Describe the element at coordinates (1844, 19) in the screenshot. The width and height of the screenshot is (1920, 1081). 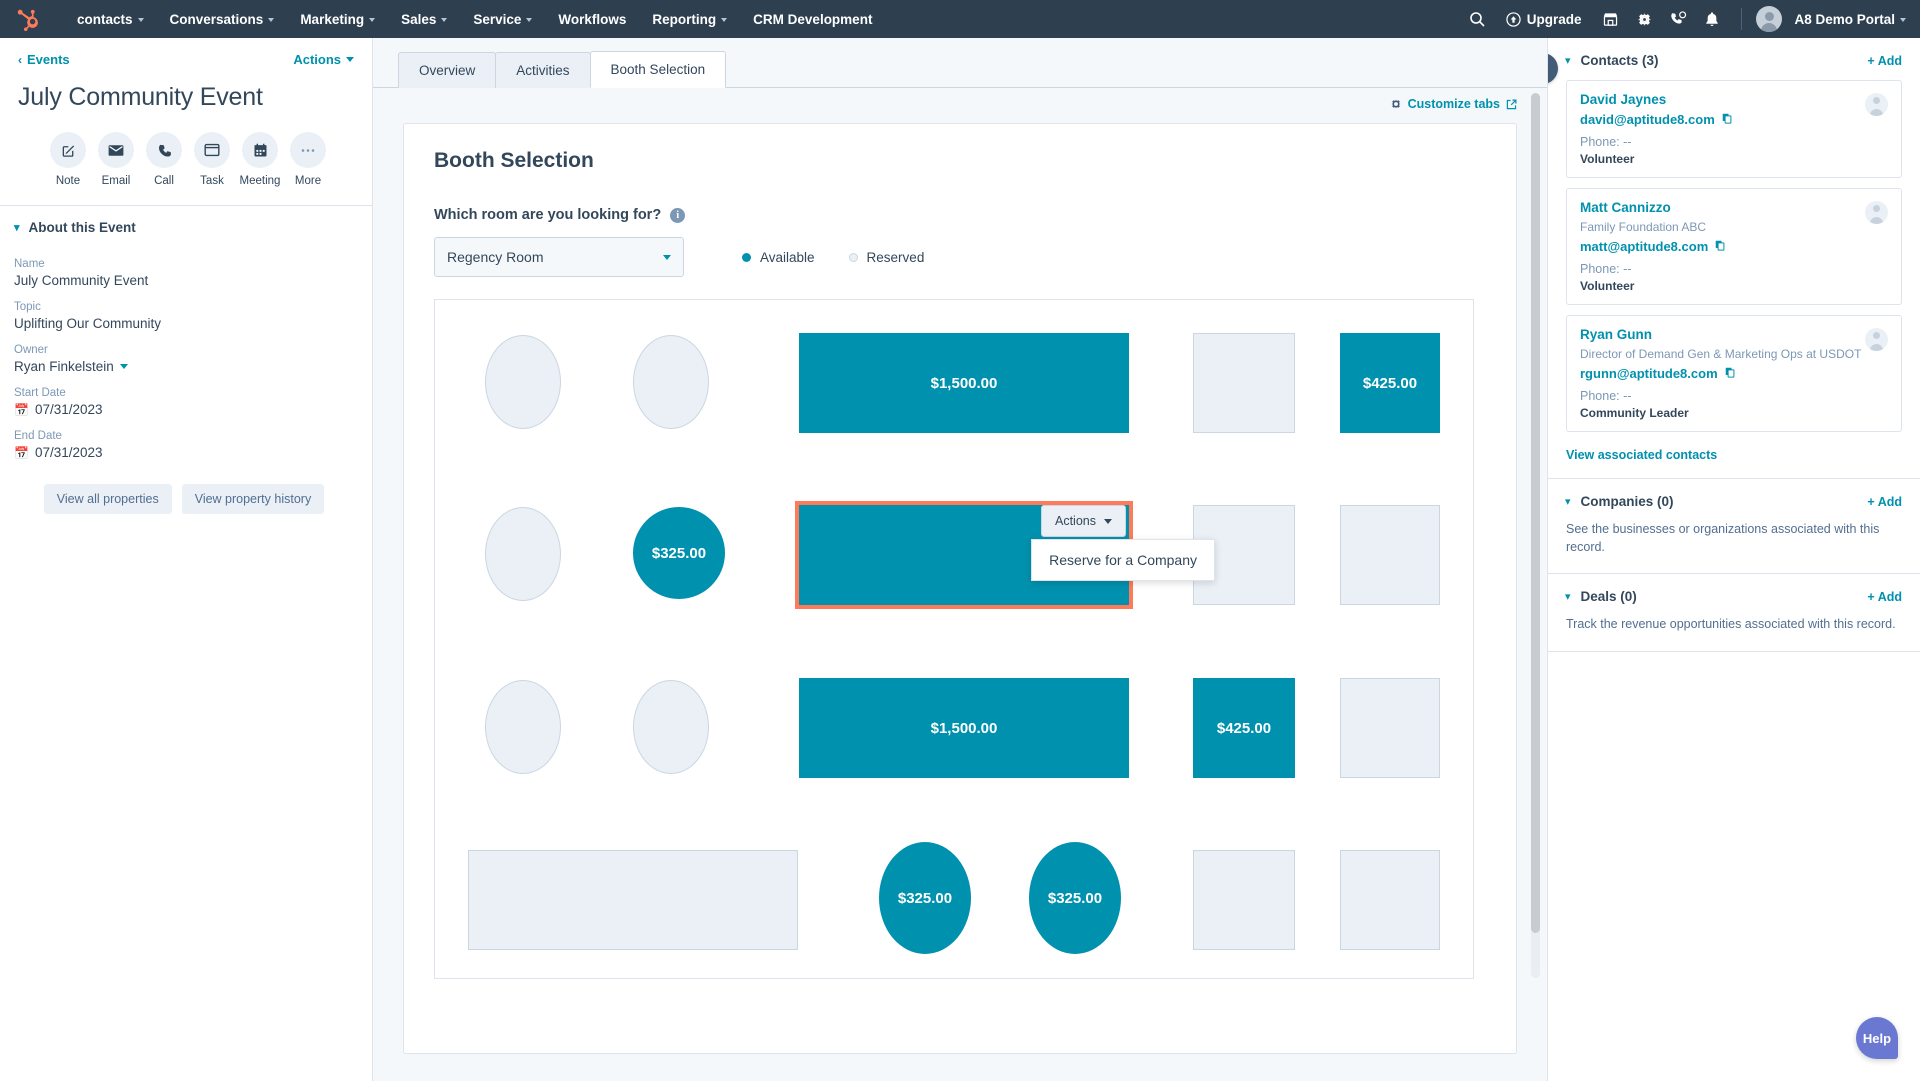
I see `portal-name-label: A8 Demo Portal` at that location.